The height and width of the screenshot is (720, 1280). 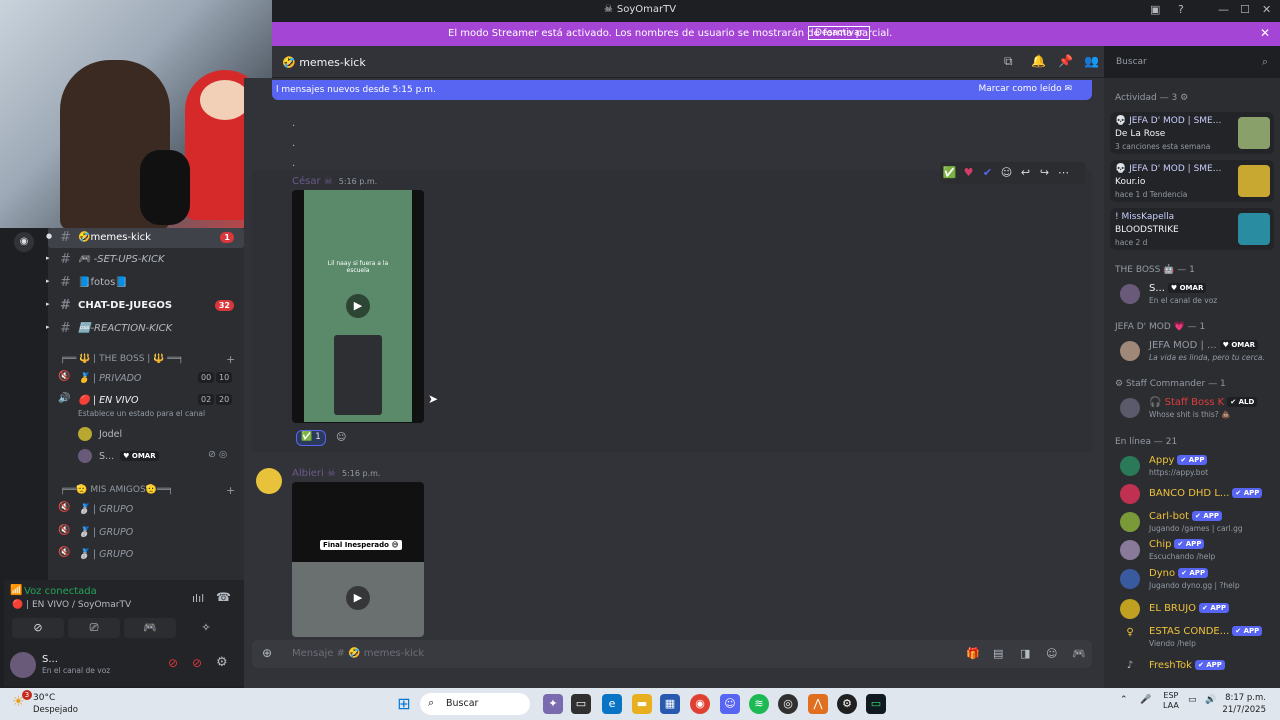 What do you see at coordinates (1079, 653) in the screenshot?
I see `apps-icon: 🎮` at bounding box center [1079, 653].